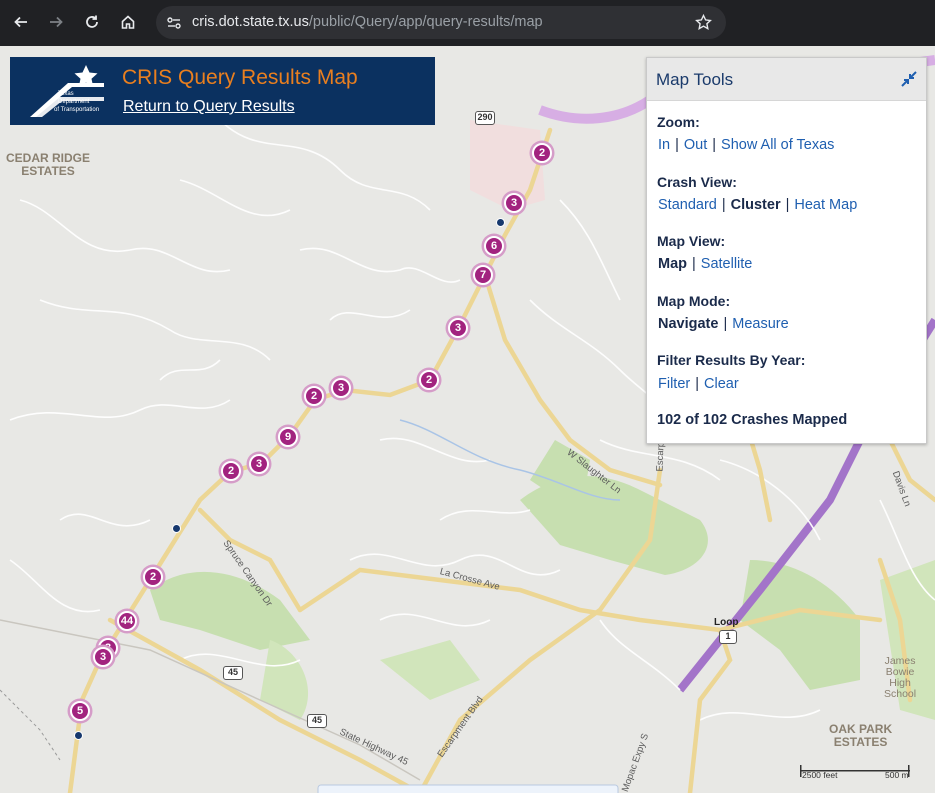 This screenshot has width=935, height=793. What do you see at coordinates (240, 77) in the screenshot?
I see `page-title: CRIS Query Results Map` at bounding box center [240, 77].